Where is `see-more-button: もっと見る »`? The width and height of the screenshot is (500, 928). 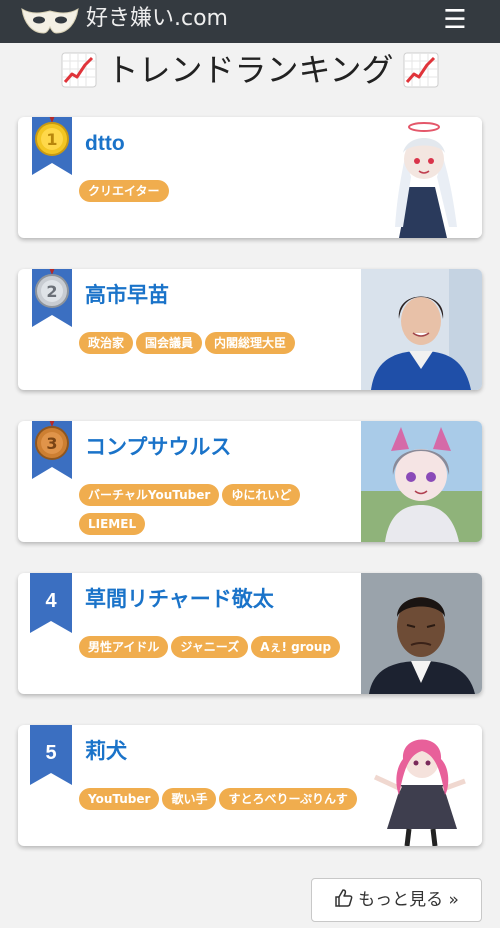 see-more-button: もっと見る » is located at coordinates (396, 900).